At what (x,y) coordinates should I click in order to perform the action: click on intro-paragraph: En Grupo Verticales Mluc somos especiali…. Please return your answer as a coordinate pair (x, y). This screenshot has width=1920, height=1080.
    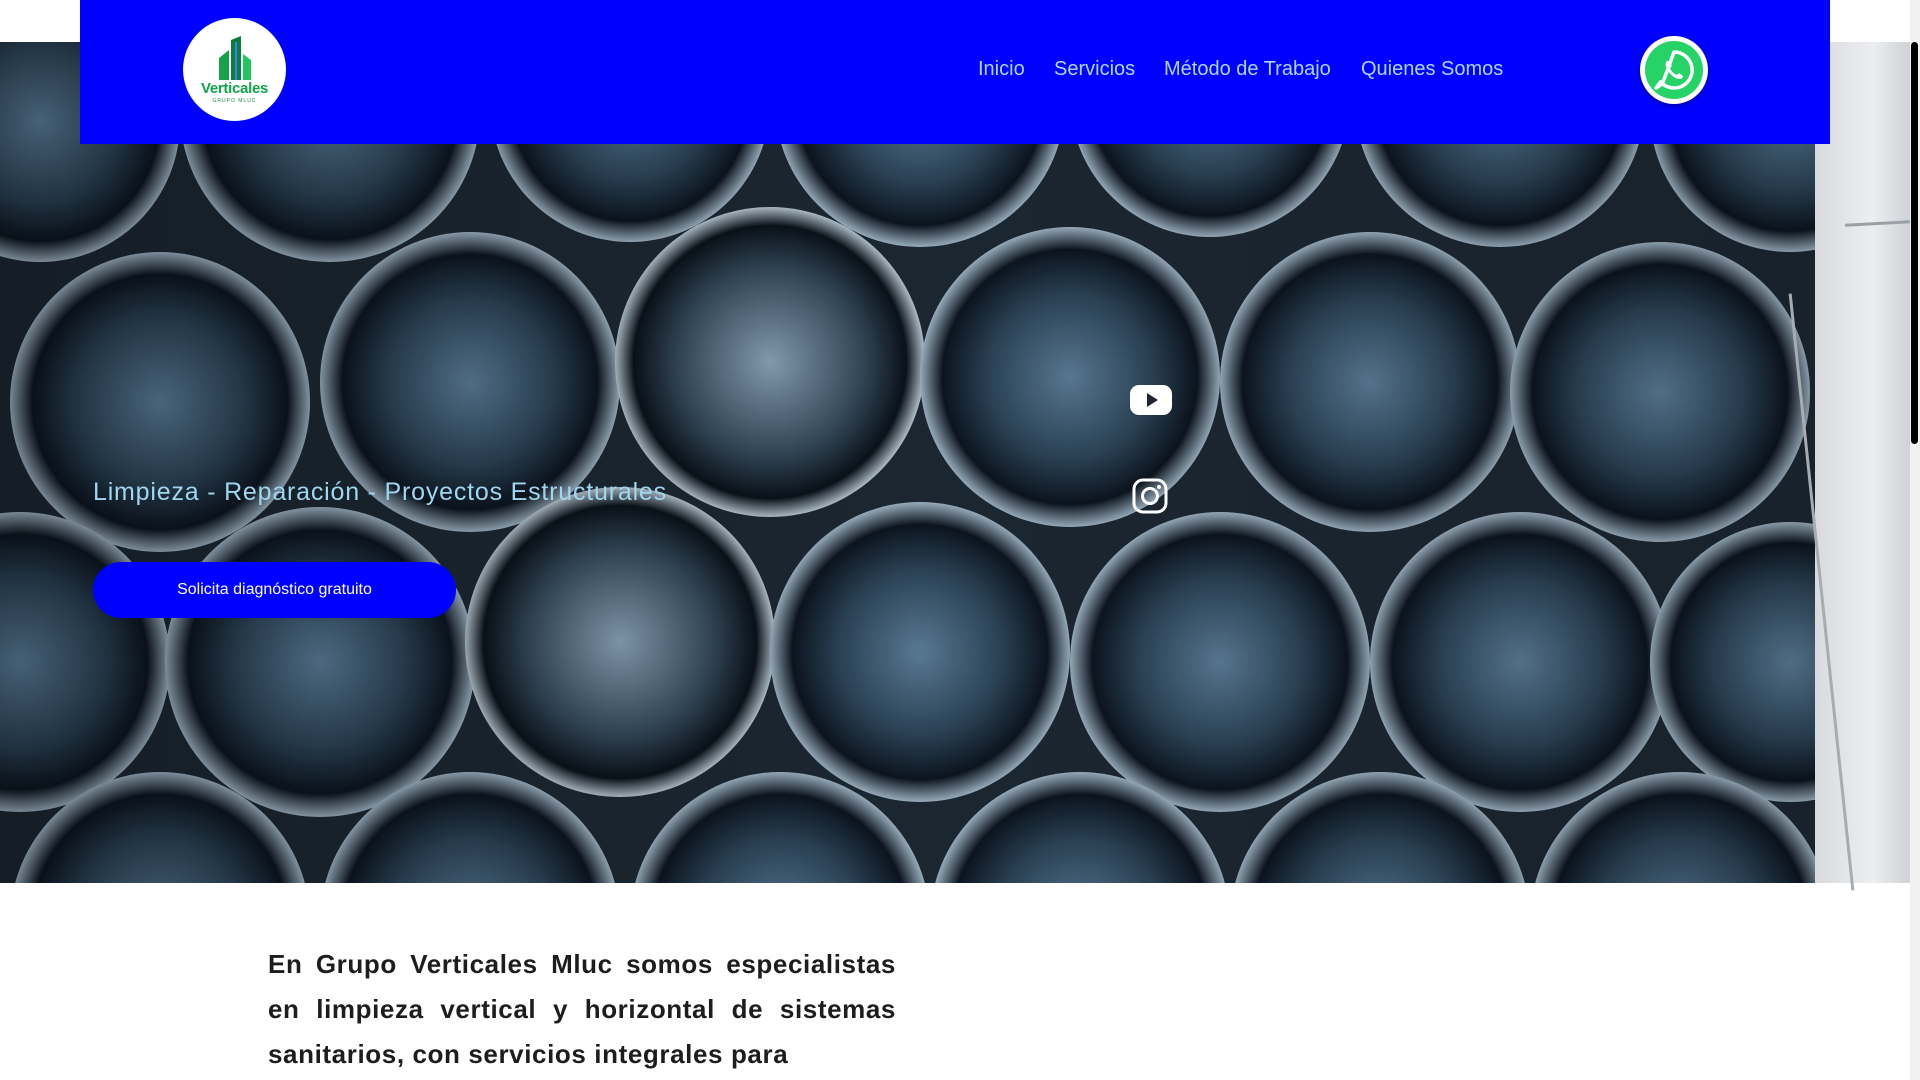
    Looking at the image, I should click on (582, 1009).